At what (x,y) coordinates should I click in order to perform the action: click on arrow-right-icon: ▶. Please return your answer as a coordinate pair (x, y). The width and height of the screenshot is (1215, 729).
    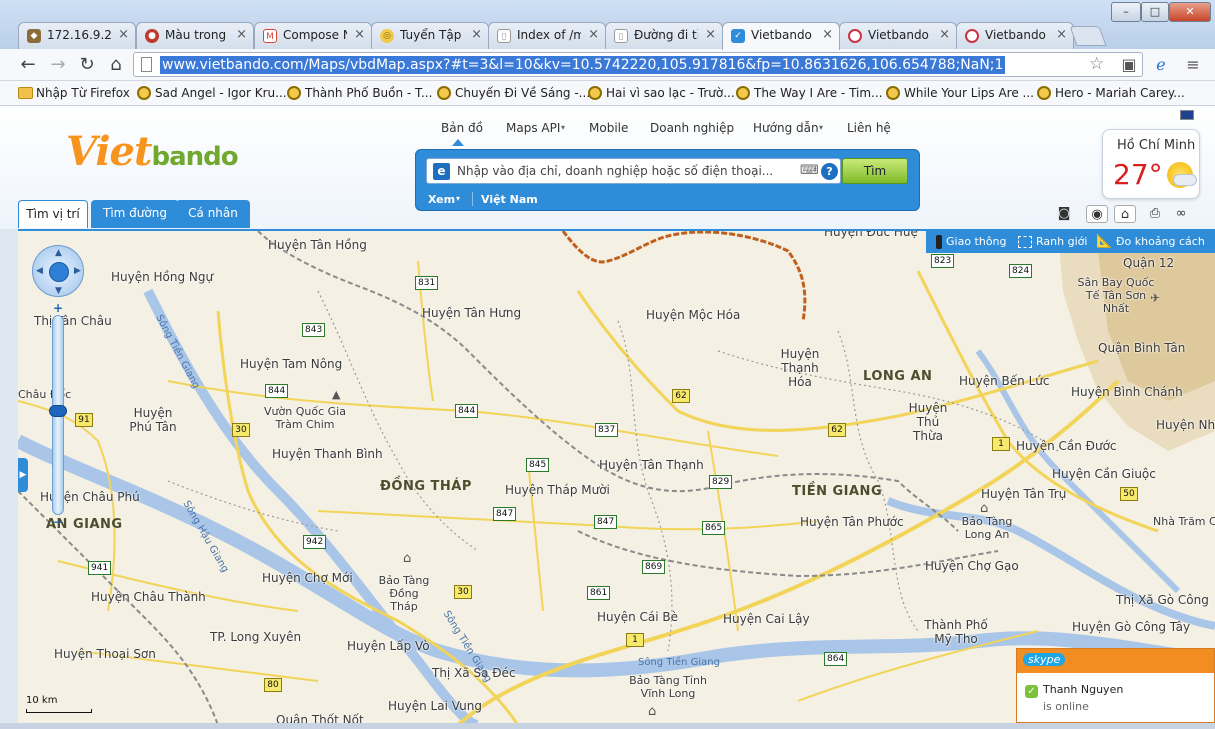
    Looking at the image, I should click on (77, 271).